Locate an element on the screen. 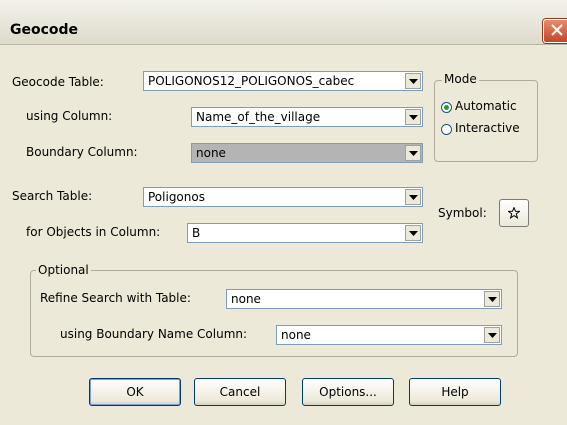 This screenshot has height=425, width=567. refine-table-label: Refine Search with Table: is located at coordinates (115, 298).